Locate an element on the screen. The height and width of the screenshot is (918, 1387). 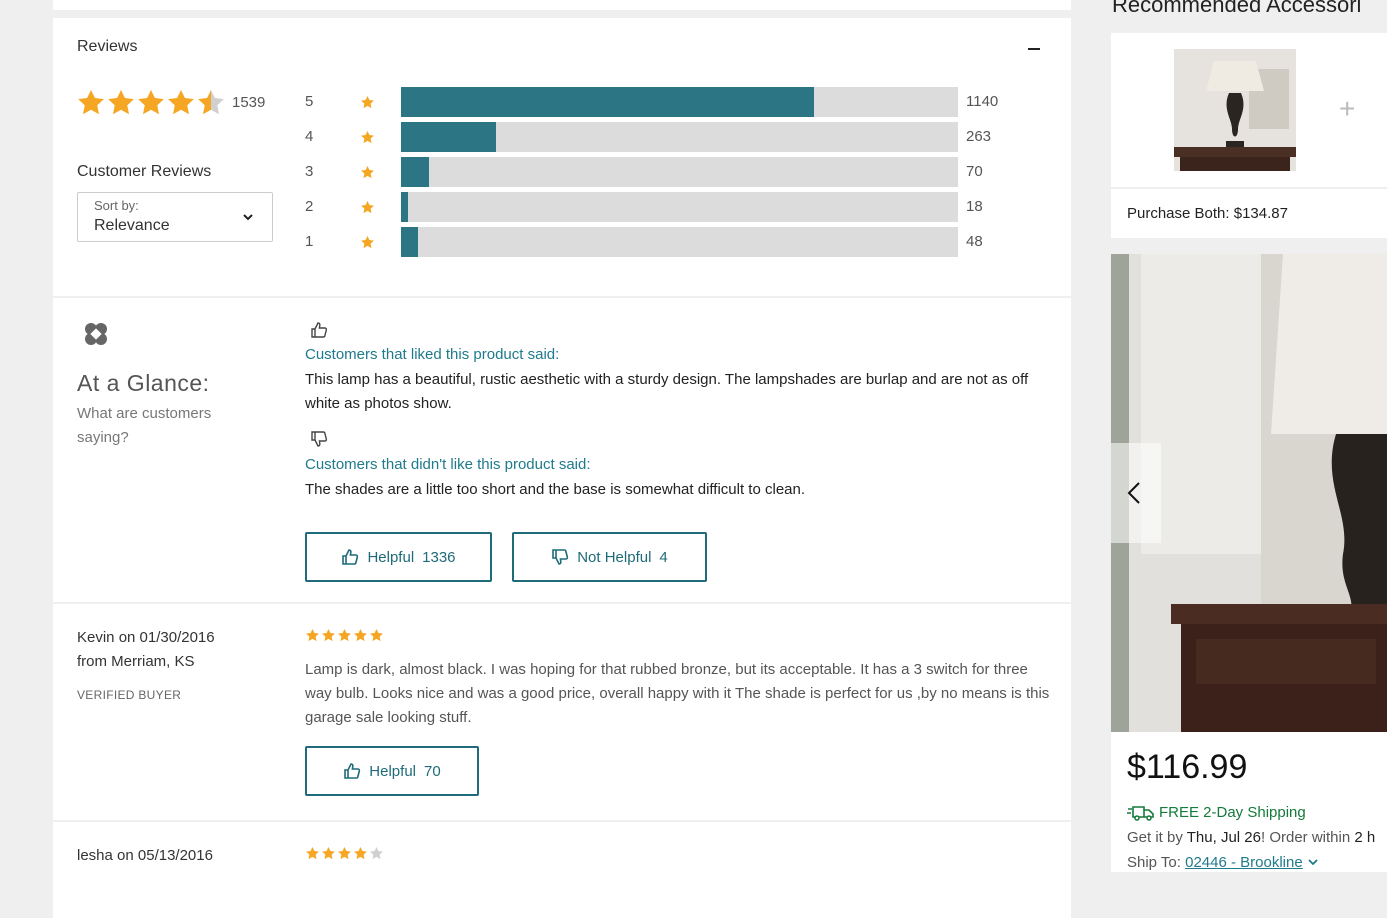
recommended-card: + is located at coordinates (1249, 110).